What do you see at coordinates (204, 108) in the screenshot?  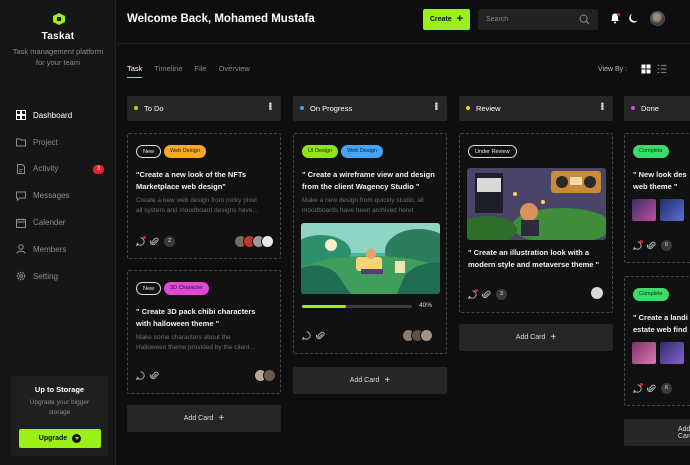 I see `column-header-todo: To Do •••` at bounding box center [204, 108].